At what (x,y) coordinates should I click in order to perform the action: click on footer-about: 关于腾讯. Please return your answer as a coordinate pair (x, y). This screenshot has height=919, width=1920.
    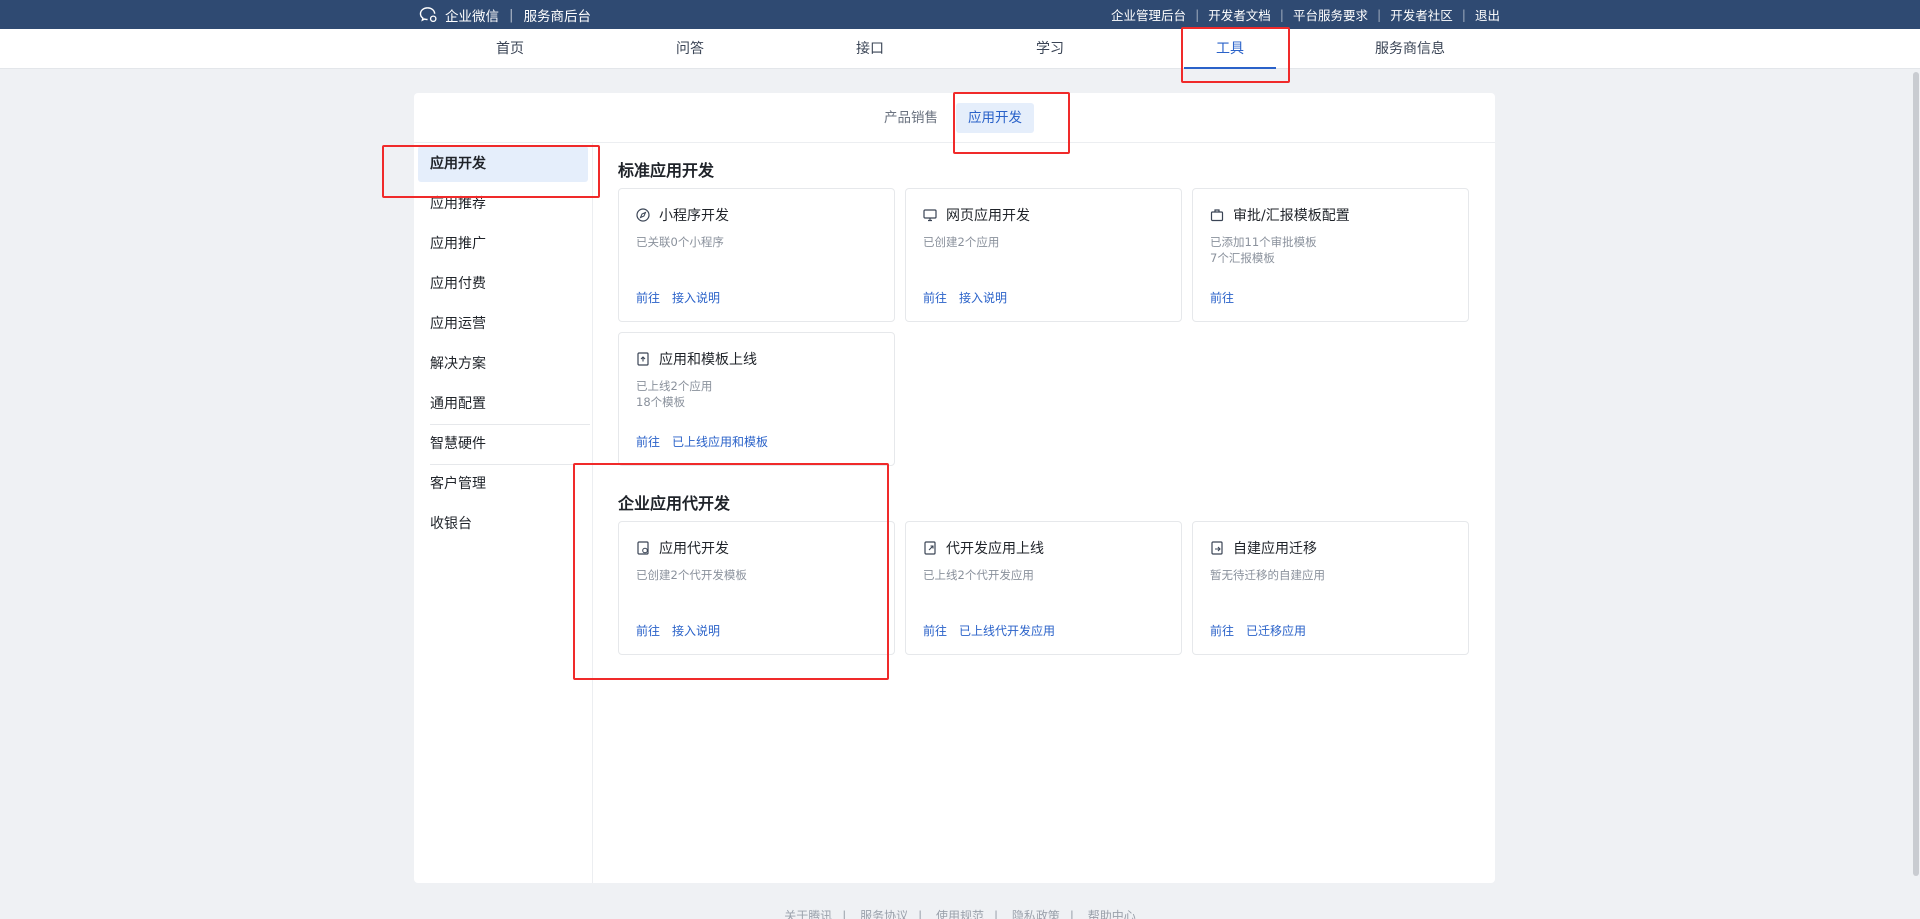
    Looking at the image, I should click on (808, 914).